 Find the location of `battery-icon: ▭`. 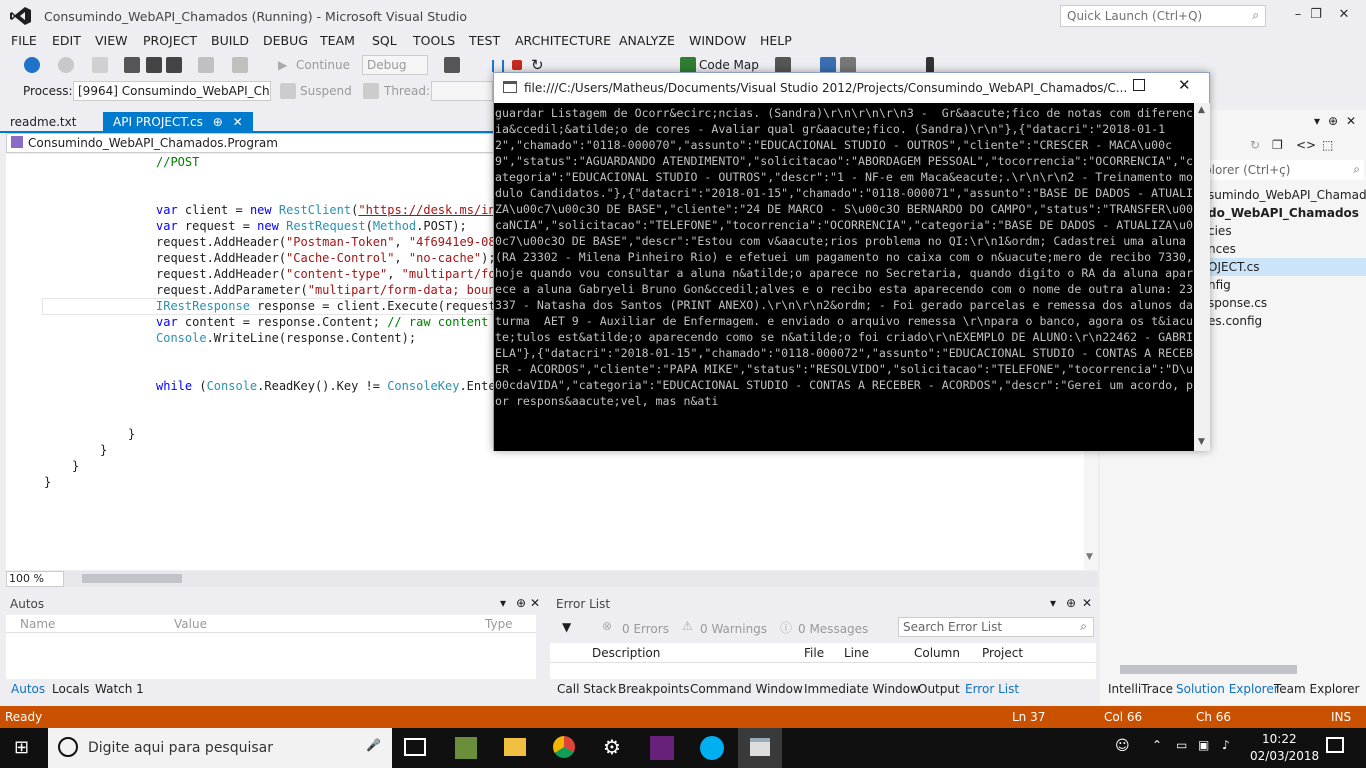

battery-icon: ▭ is located at coordinates (1181, 745).